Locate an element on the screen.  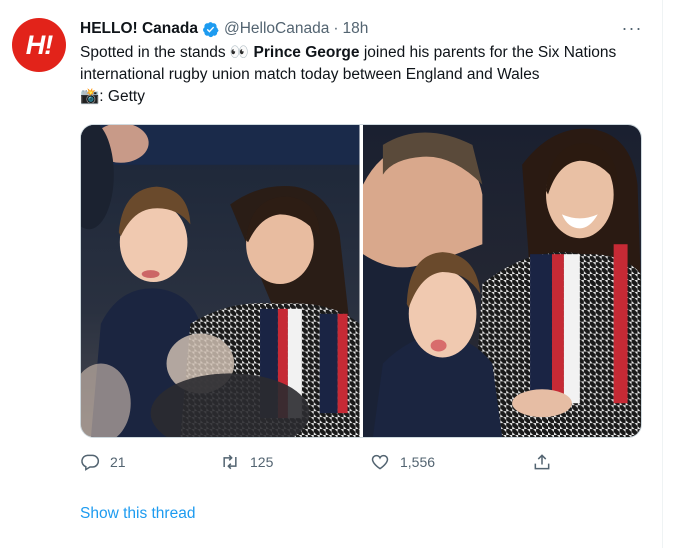
display-name: HELLO! Canada is located at coordinates (139, 29).